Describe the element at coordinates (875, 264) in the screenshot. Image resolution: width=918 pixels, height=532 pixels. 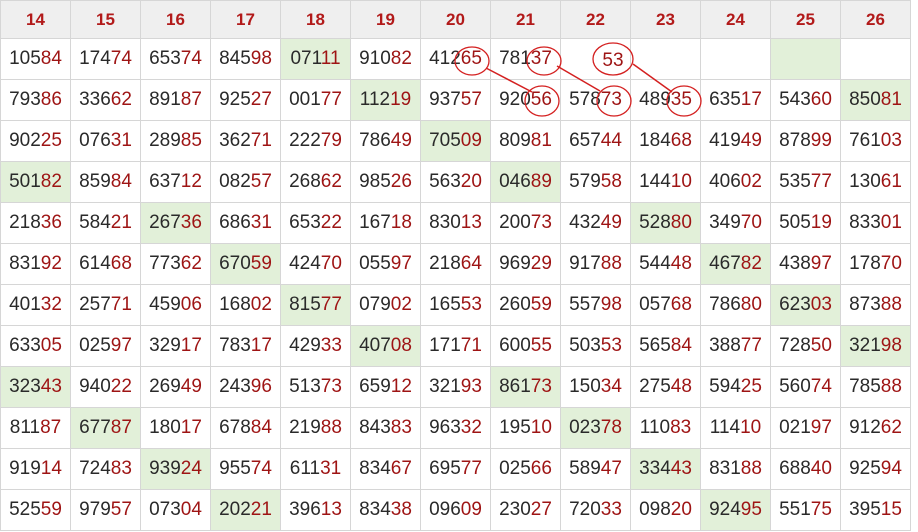
I see `result-cell: 17870` at that location.